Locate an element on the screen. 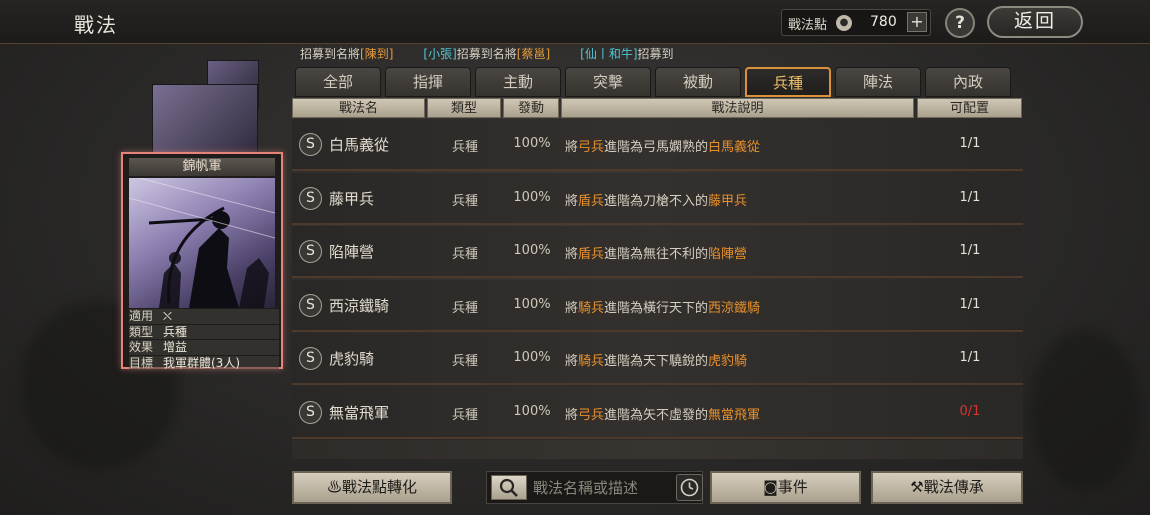 This screenshot has height=515, width=1150. description-highlight: 虎豹騎 is located at coordinates (728, 361).